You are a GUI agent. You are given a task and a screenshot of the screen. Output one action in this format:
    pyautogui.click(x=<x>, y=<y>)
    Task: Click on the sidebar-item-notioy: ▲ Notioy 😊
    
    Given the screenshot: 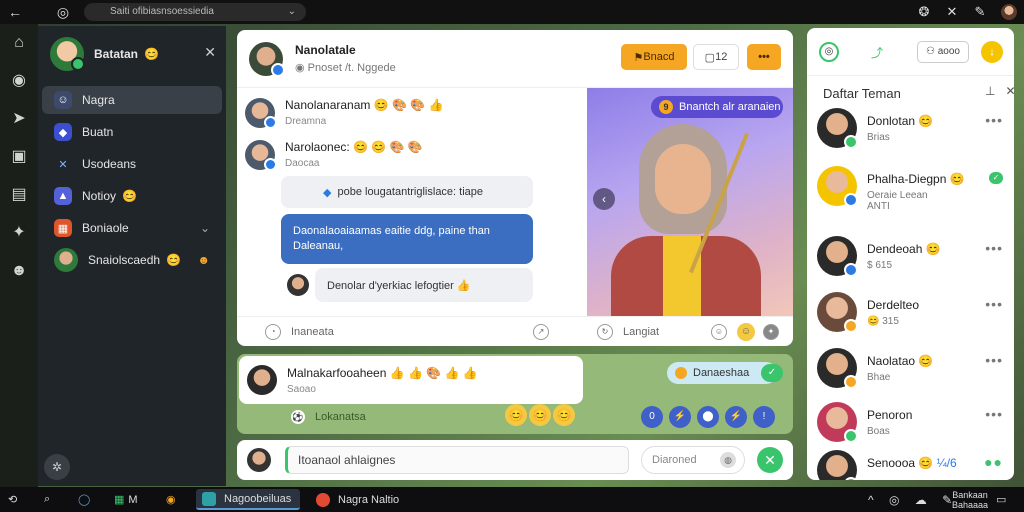 What is the action you would take?
    pyautogui.click(x=132, y=196)
    